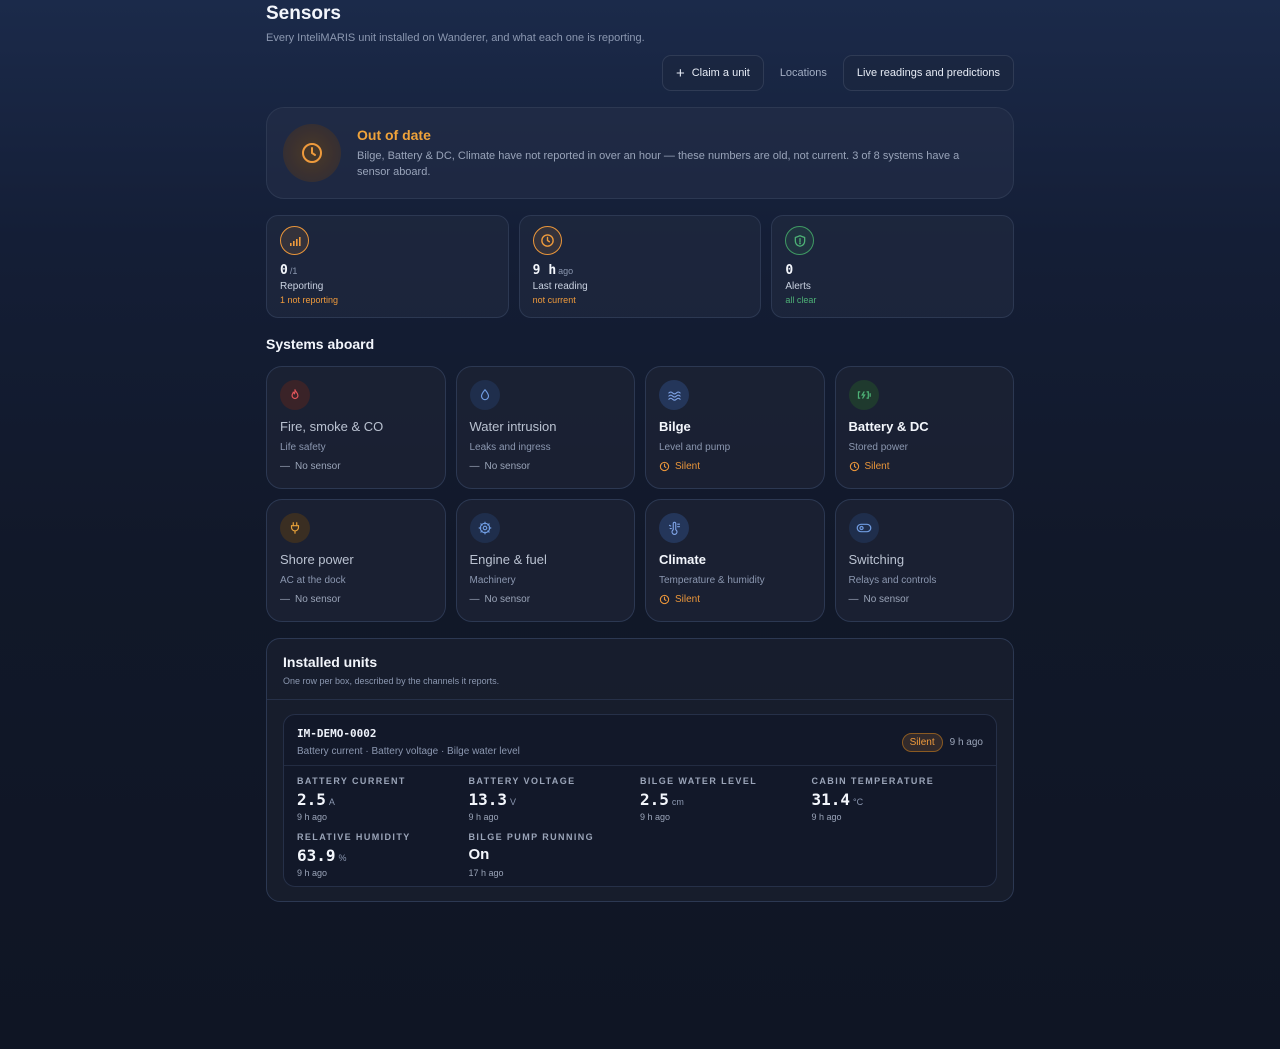 The height and width of the screenshot is (1049, 1280). I want to click on reading-label: BATTERY CURRENT, so click(351, 781).